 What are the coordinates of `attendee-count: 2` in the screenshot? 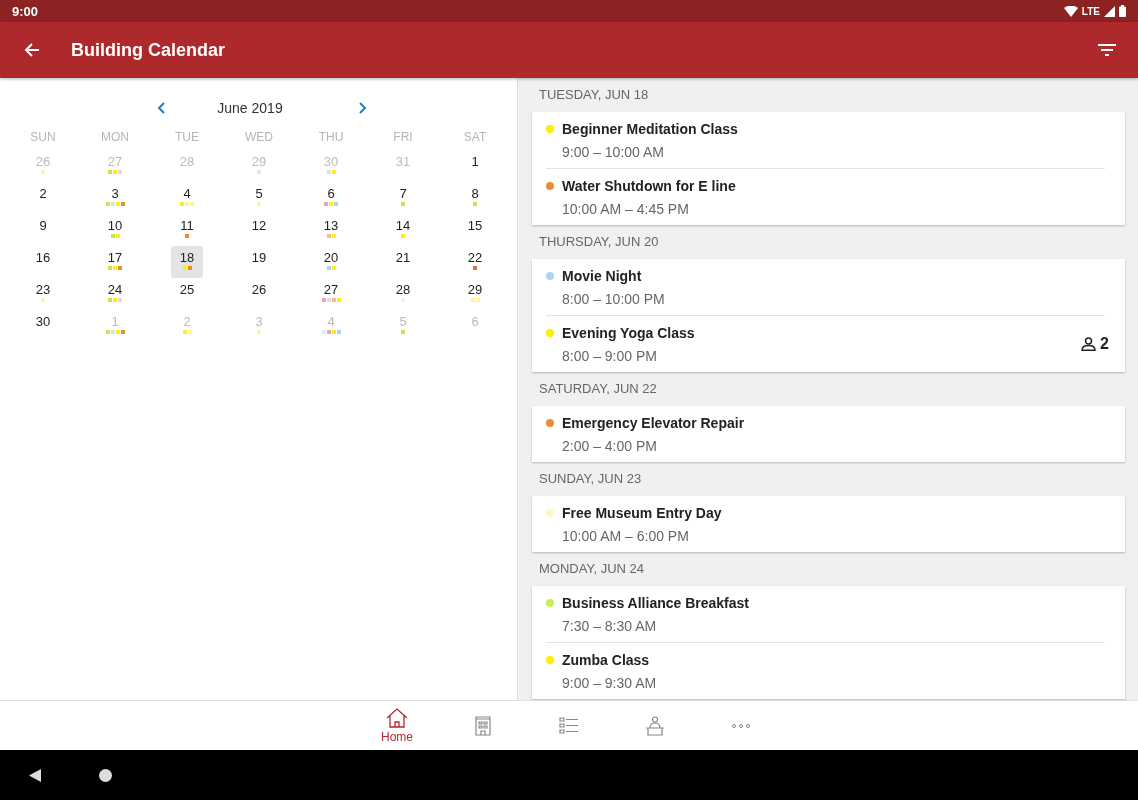 It's located at (1104, 344).